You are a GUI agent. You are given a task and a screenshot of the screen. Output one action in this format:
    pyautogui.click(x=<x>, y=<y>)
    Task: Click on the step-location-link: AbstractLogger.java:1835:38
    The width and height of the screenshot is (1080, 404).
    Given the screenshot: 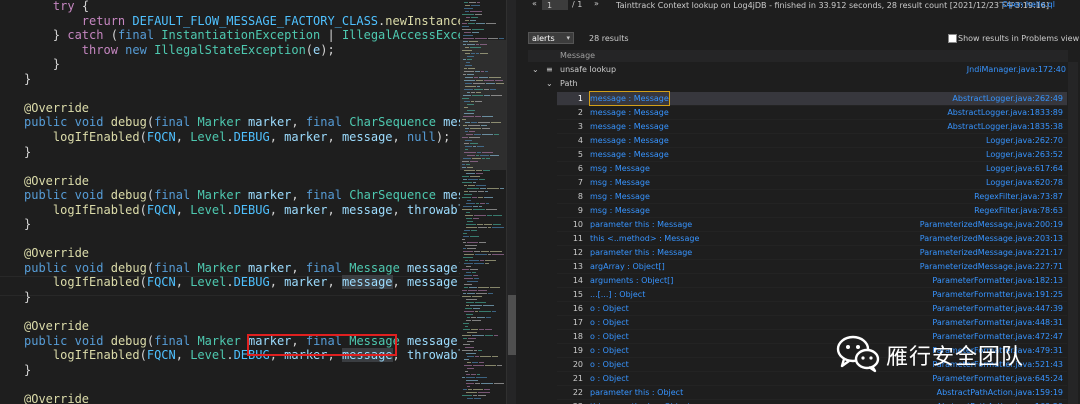 What is the action you would take?
    pyautogui.click(x=1005, y=126)
    